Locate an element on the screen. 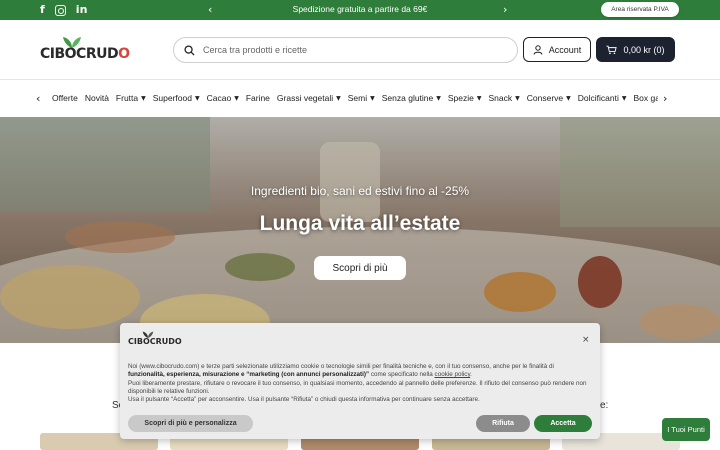 This screenshot has width=720, height=450. category-item: Box gastronomi is located at coordinates (646, 98).